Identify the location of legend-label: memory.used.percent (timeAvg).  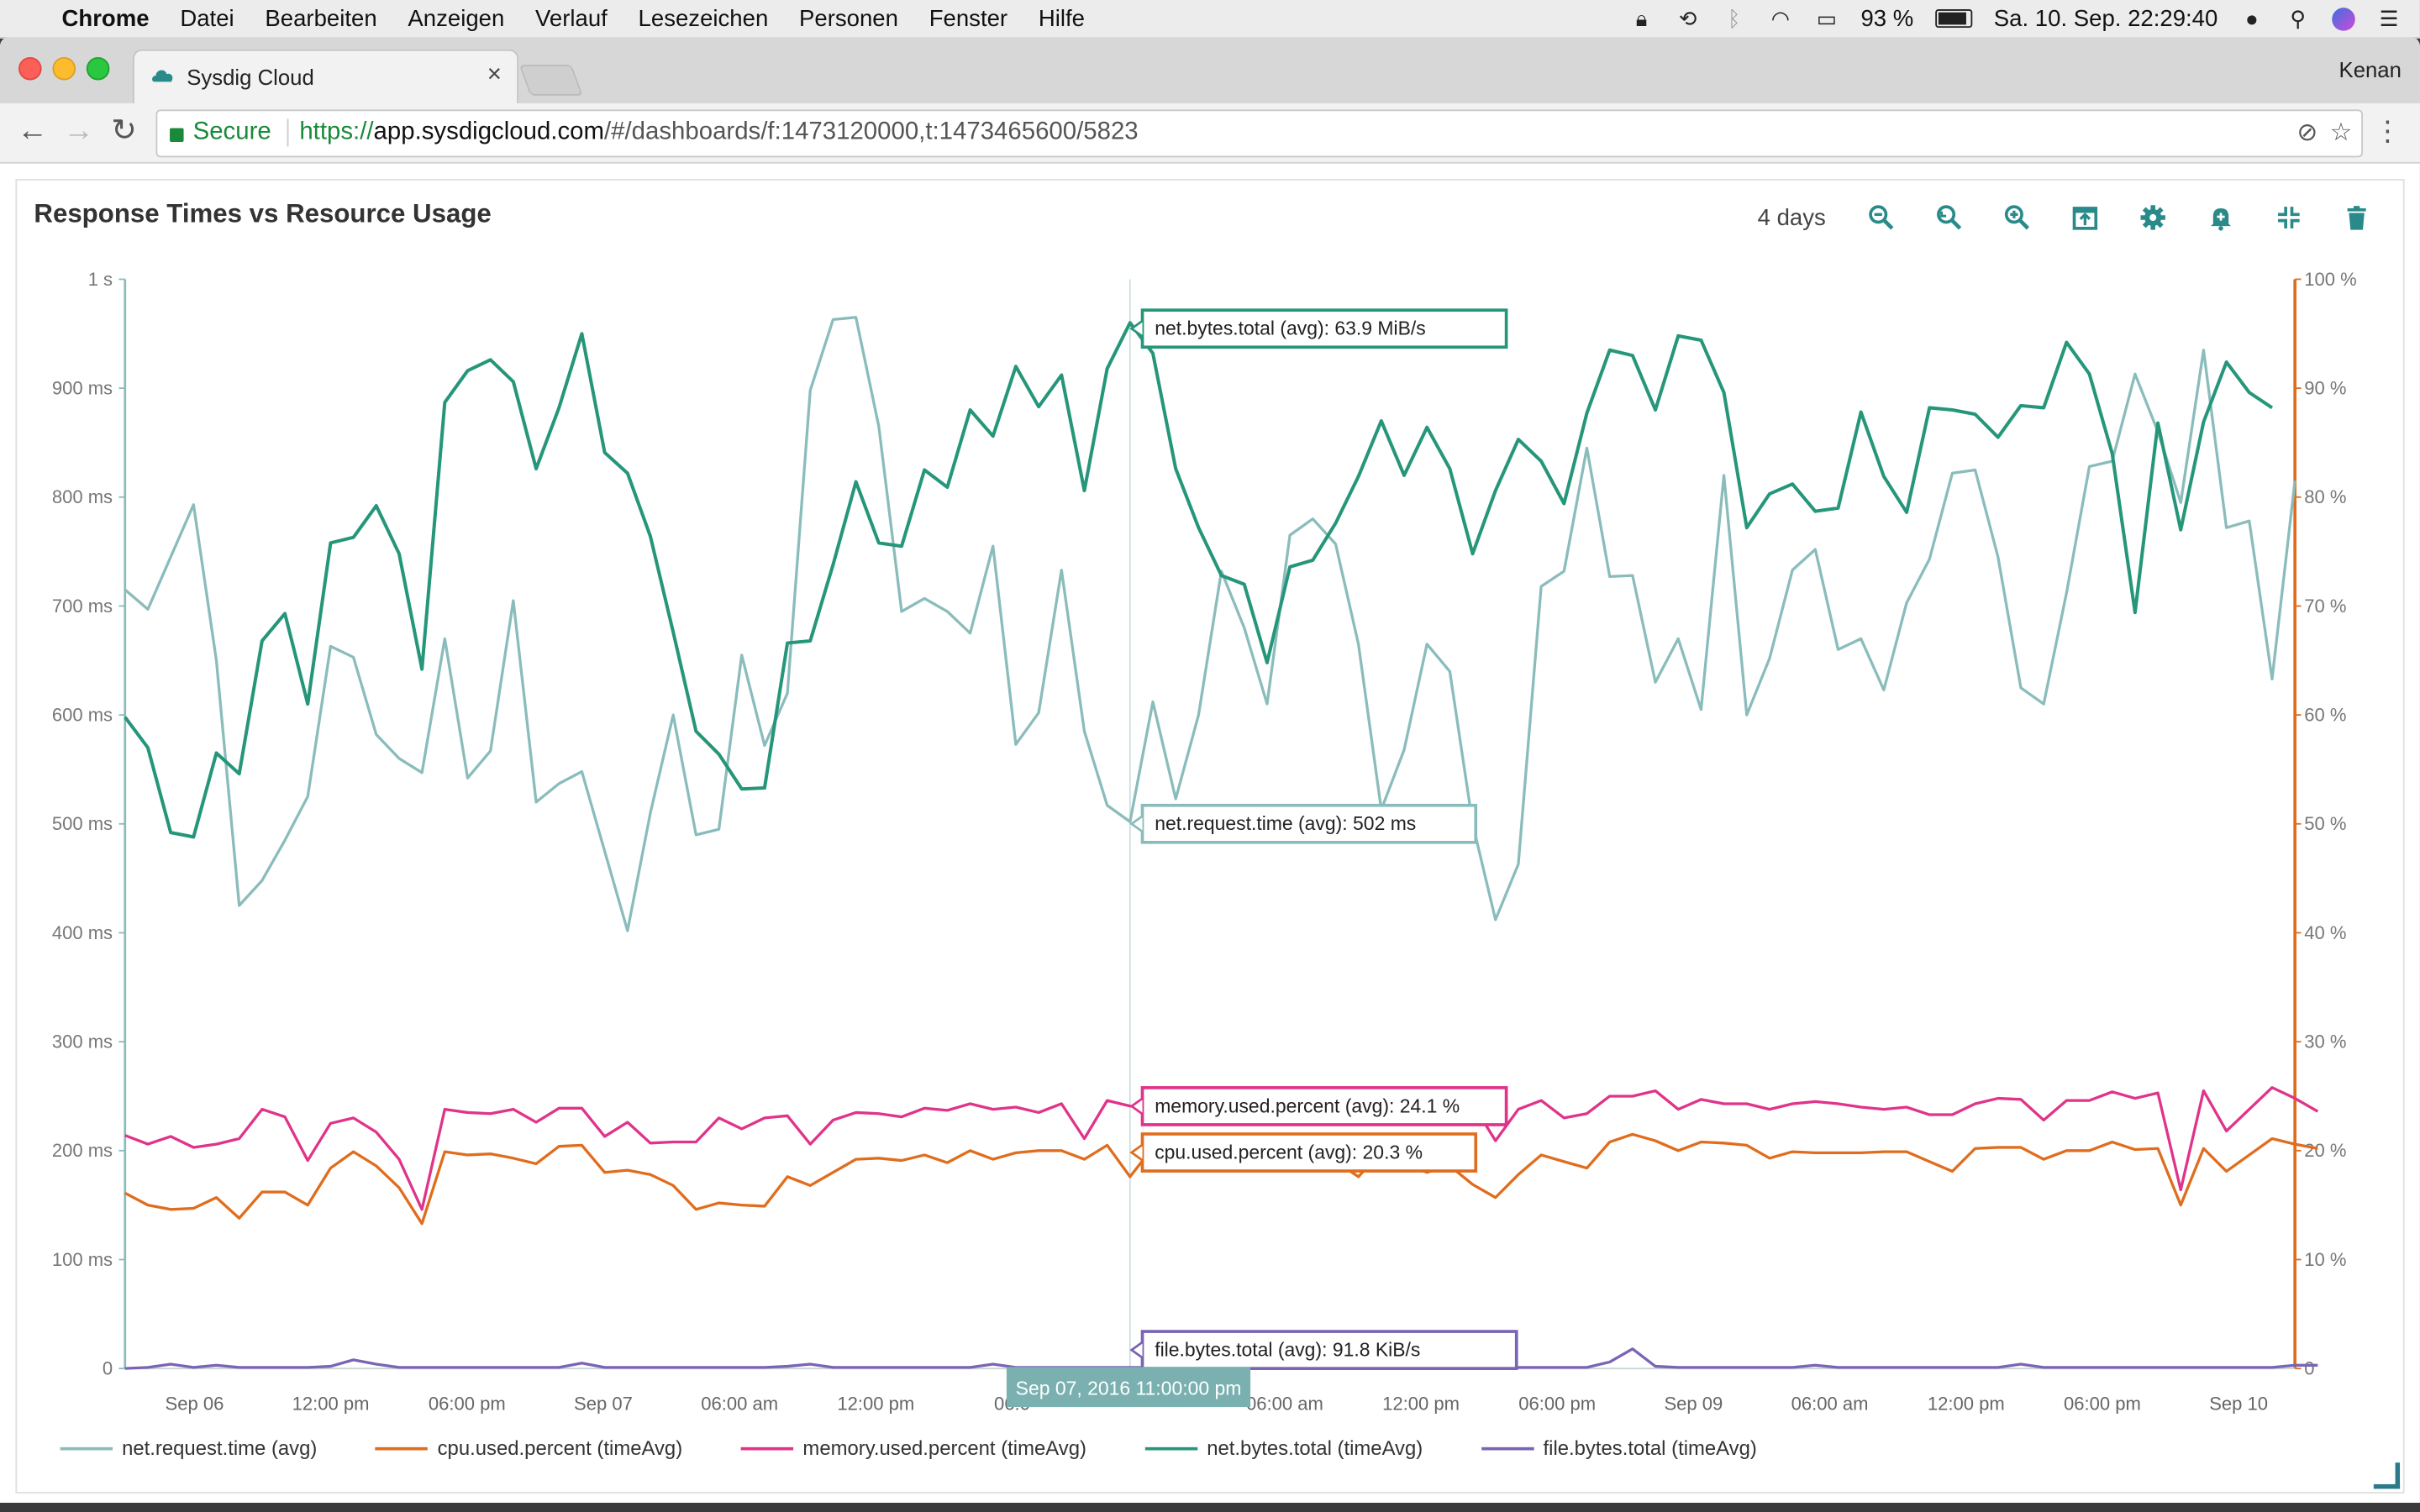
(944, 1448).